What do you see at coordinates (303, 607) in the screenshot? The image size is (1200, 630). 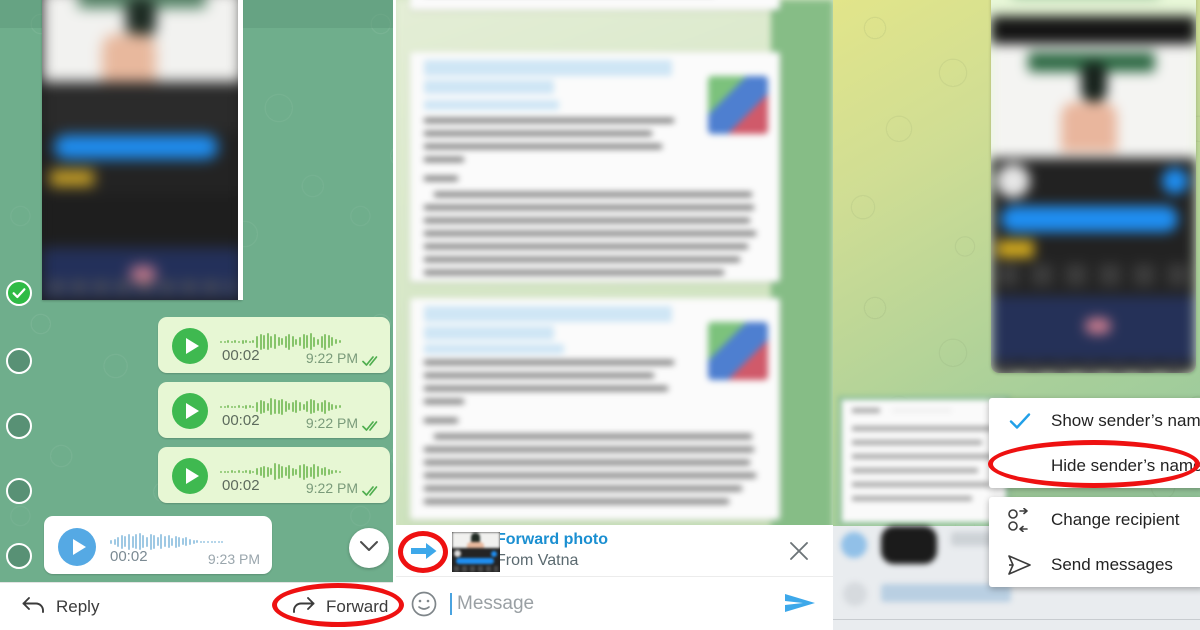 I see `forward-arrow-icon` at bounding box center [303, 607].